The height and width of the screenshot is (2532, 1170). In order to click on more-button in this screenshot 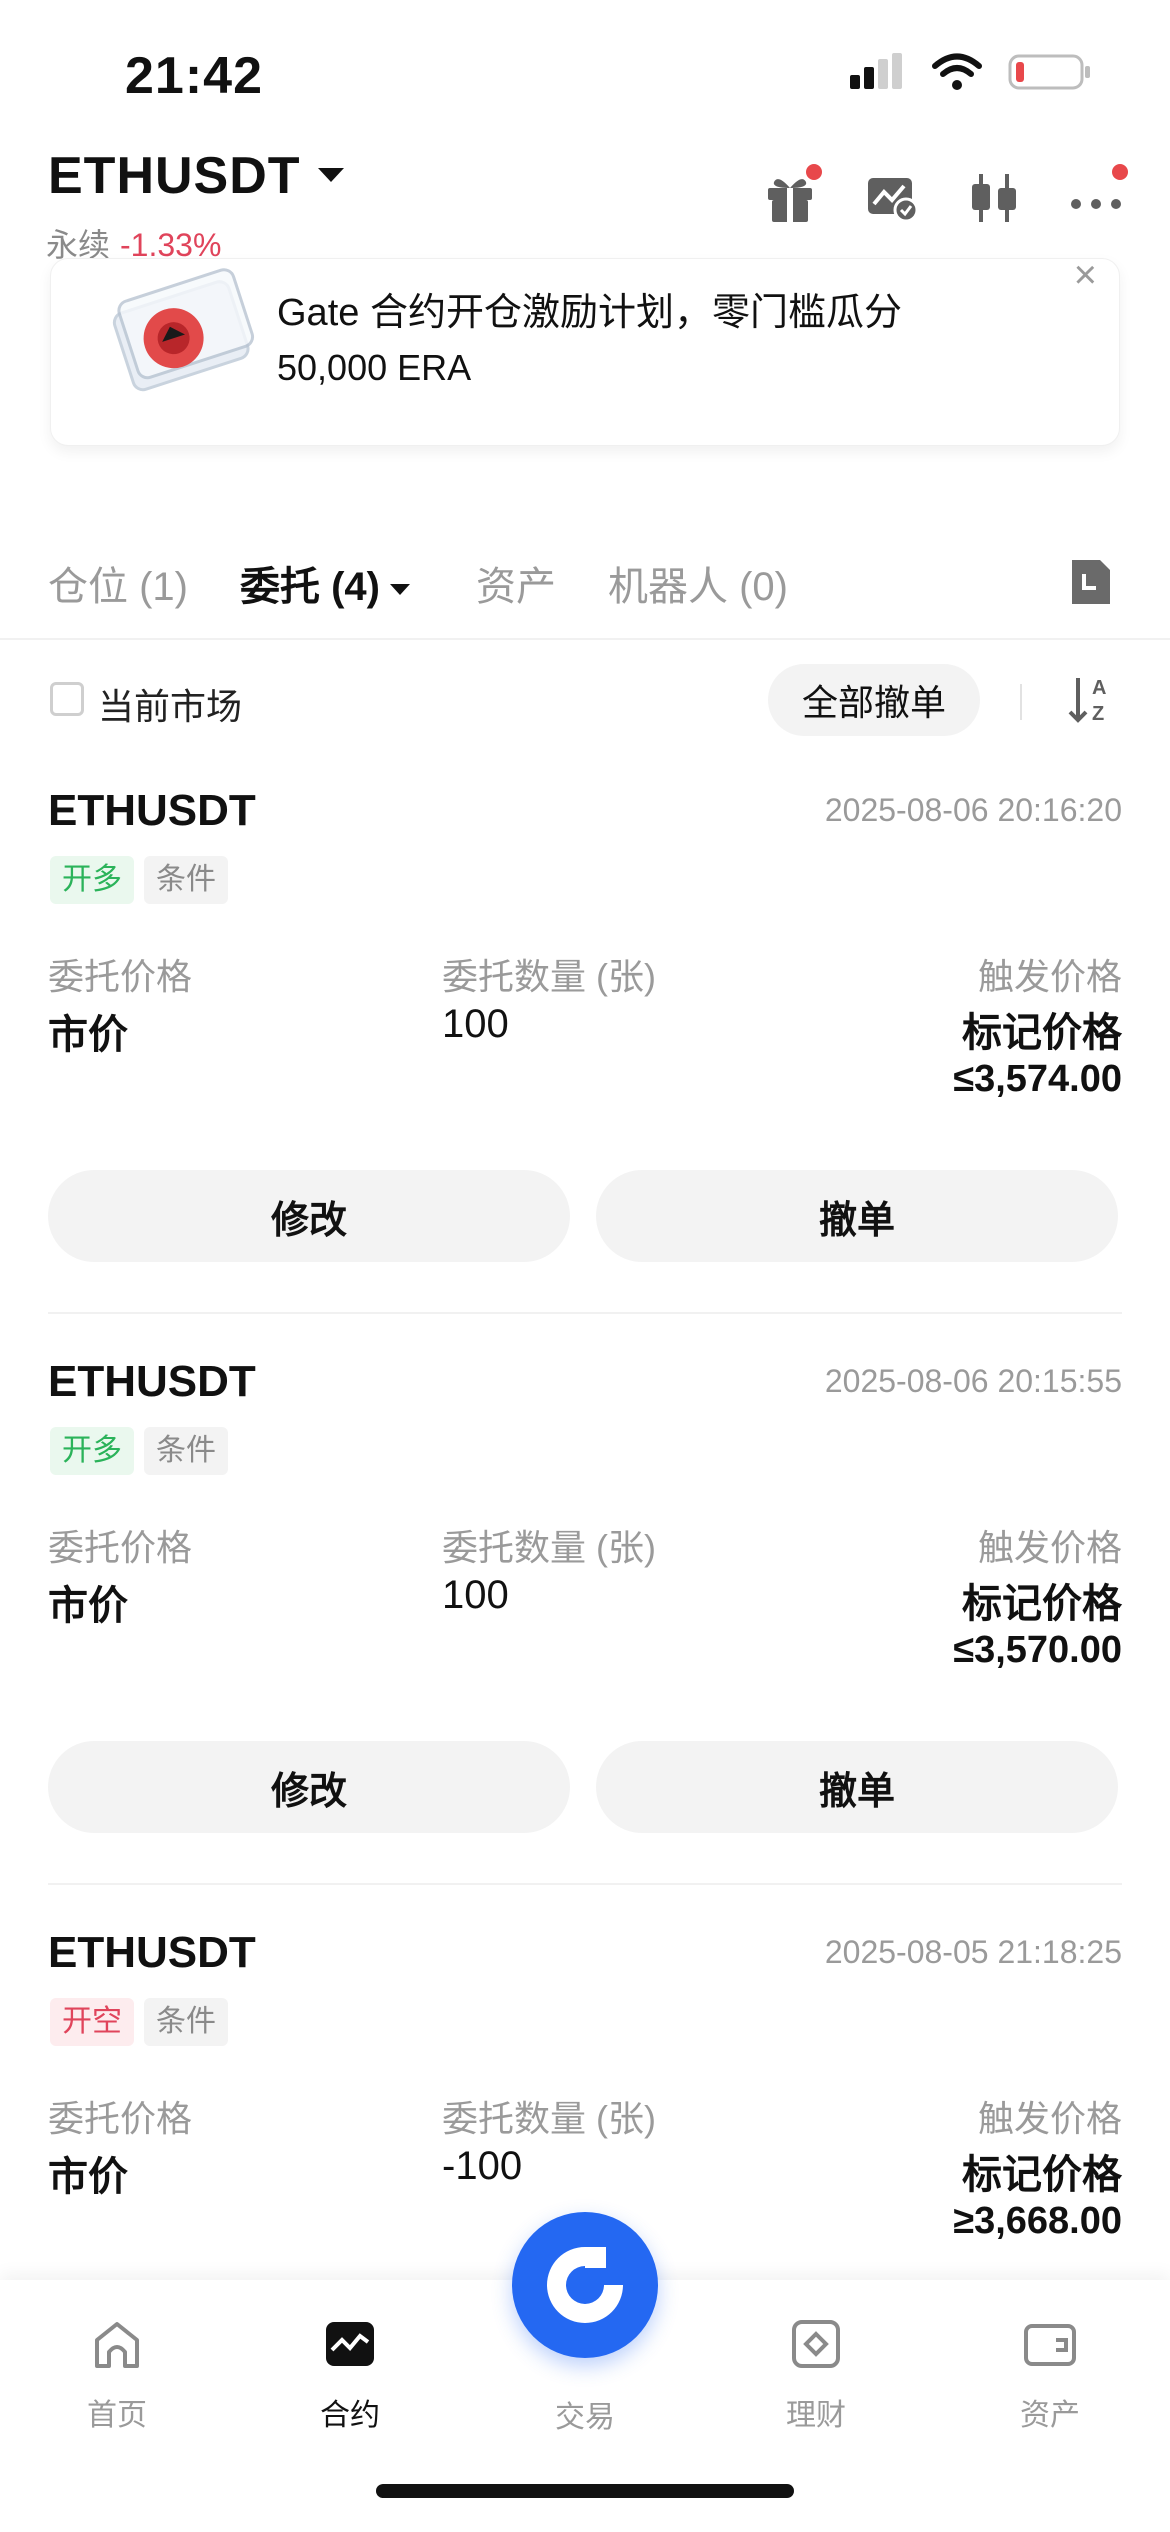, I will do `click(1098, 195)`.